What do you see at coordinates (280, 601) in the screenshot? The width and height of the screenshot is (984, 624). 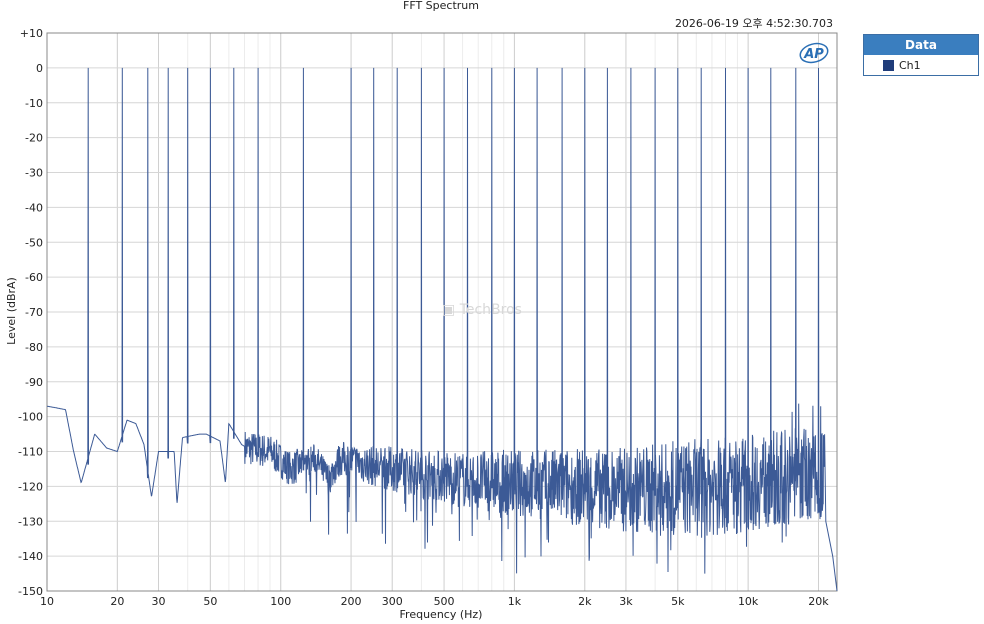 I see `x-tick-label: 100` at bounding box center [280, 601].